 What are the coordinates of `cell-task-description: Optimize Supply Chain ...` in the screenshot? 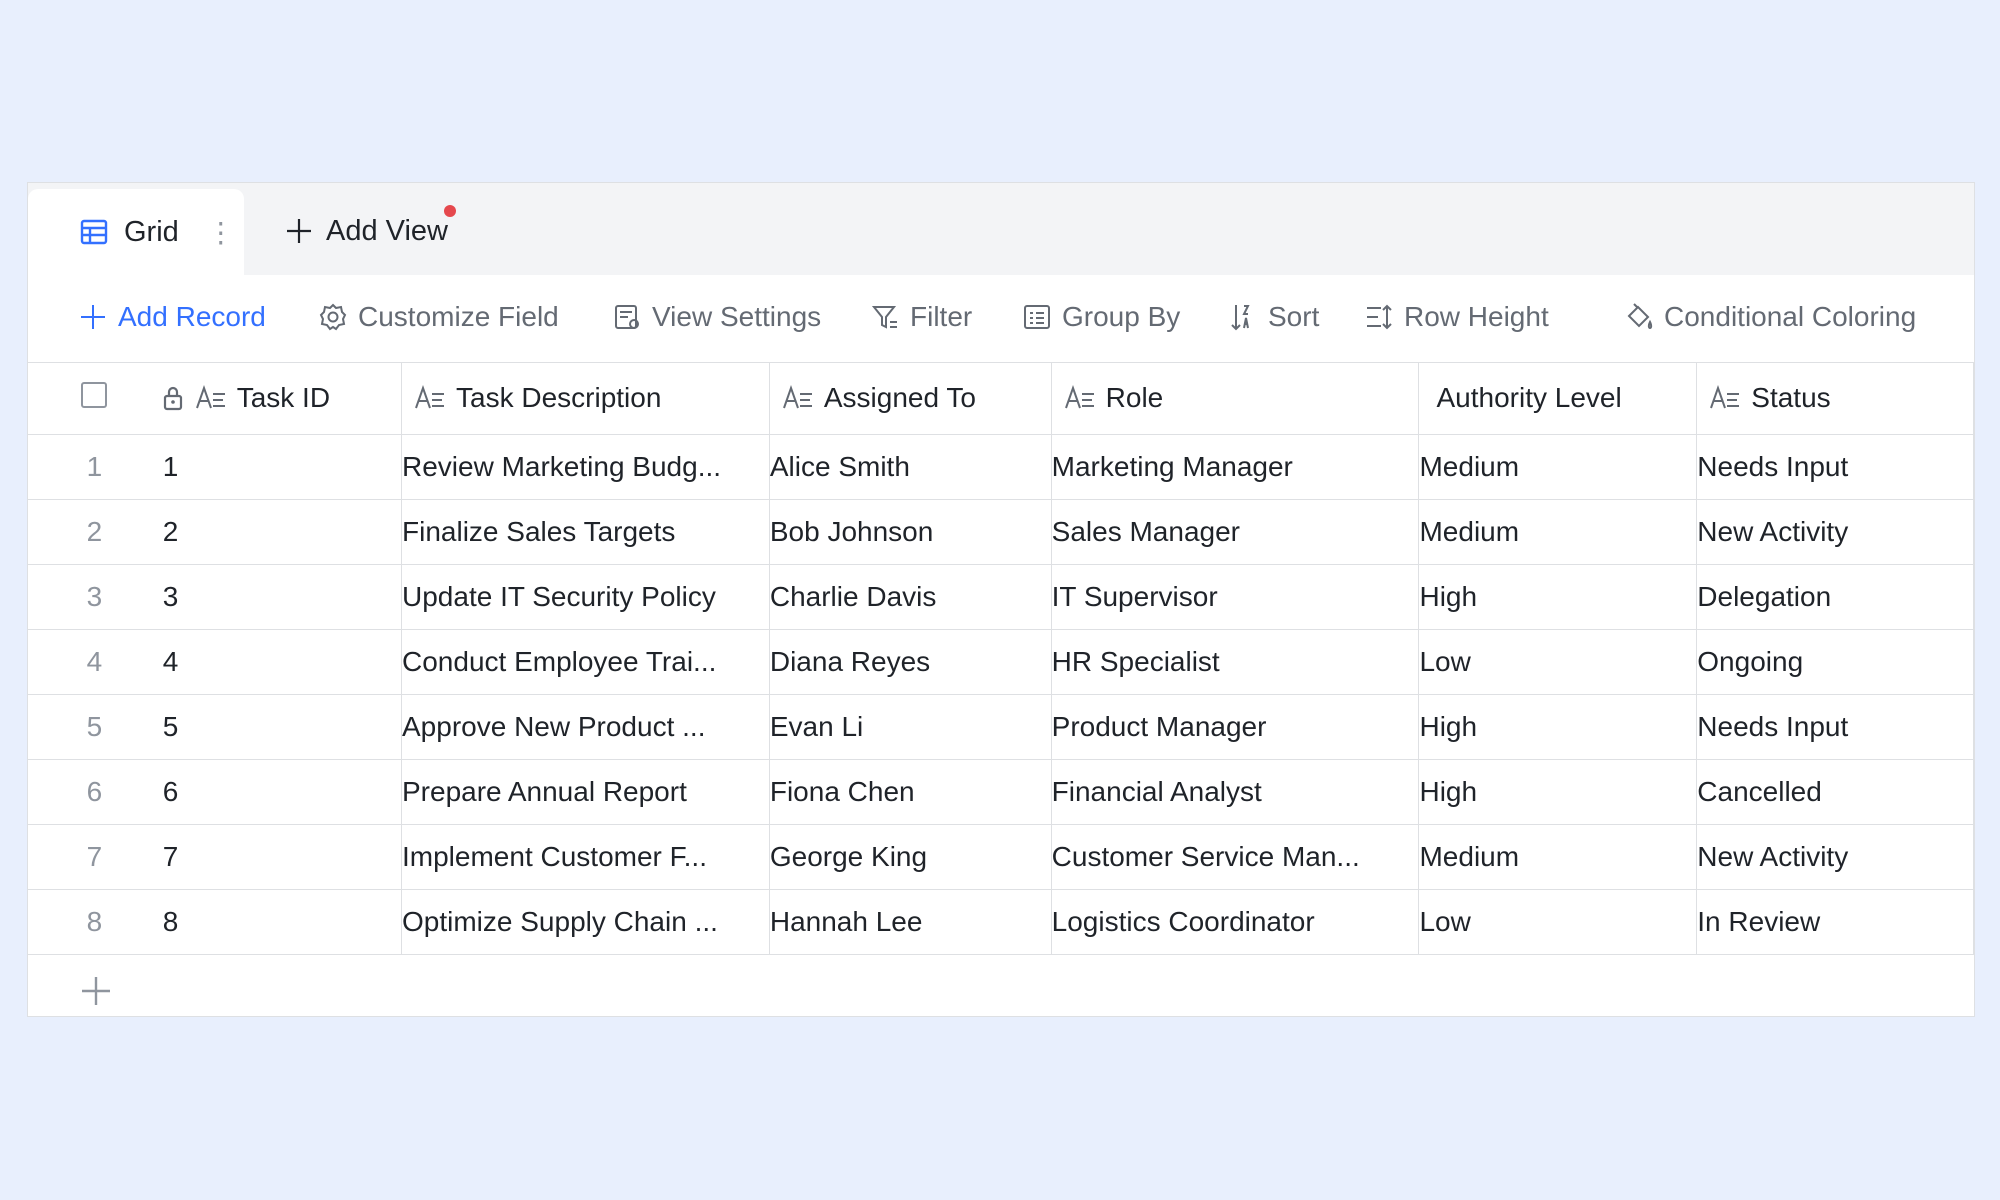 It's located at (585, 922).